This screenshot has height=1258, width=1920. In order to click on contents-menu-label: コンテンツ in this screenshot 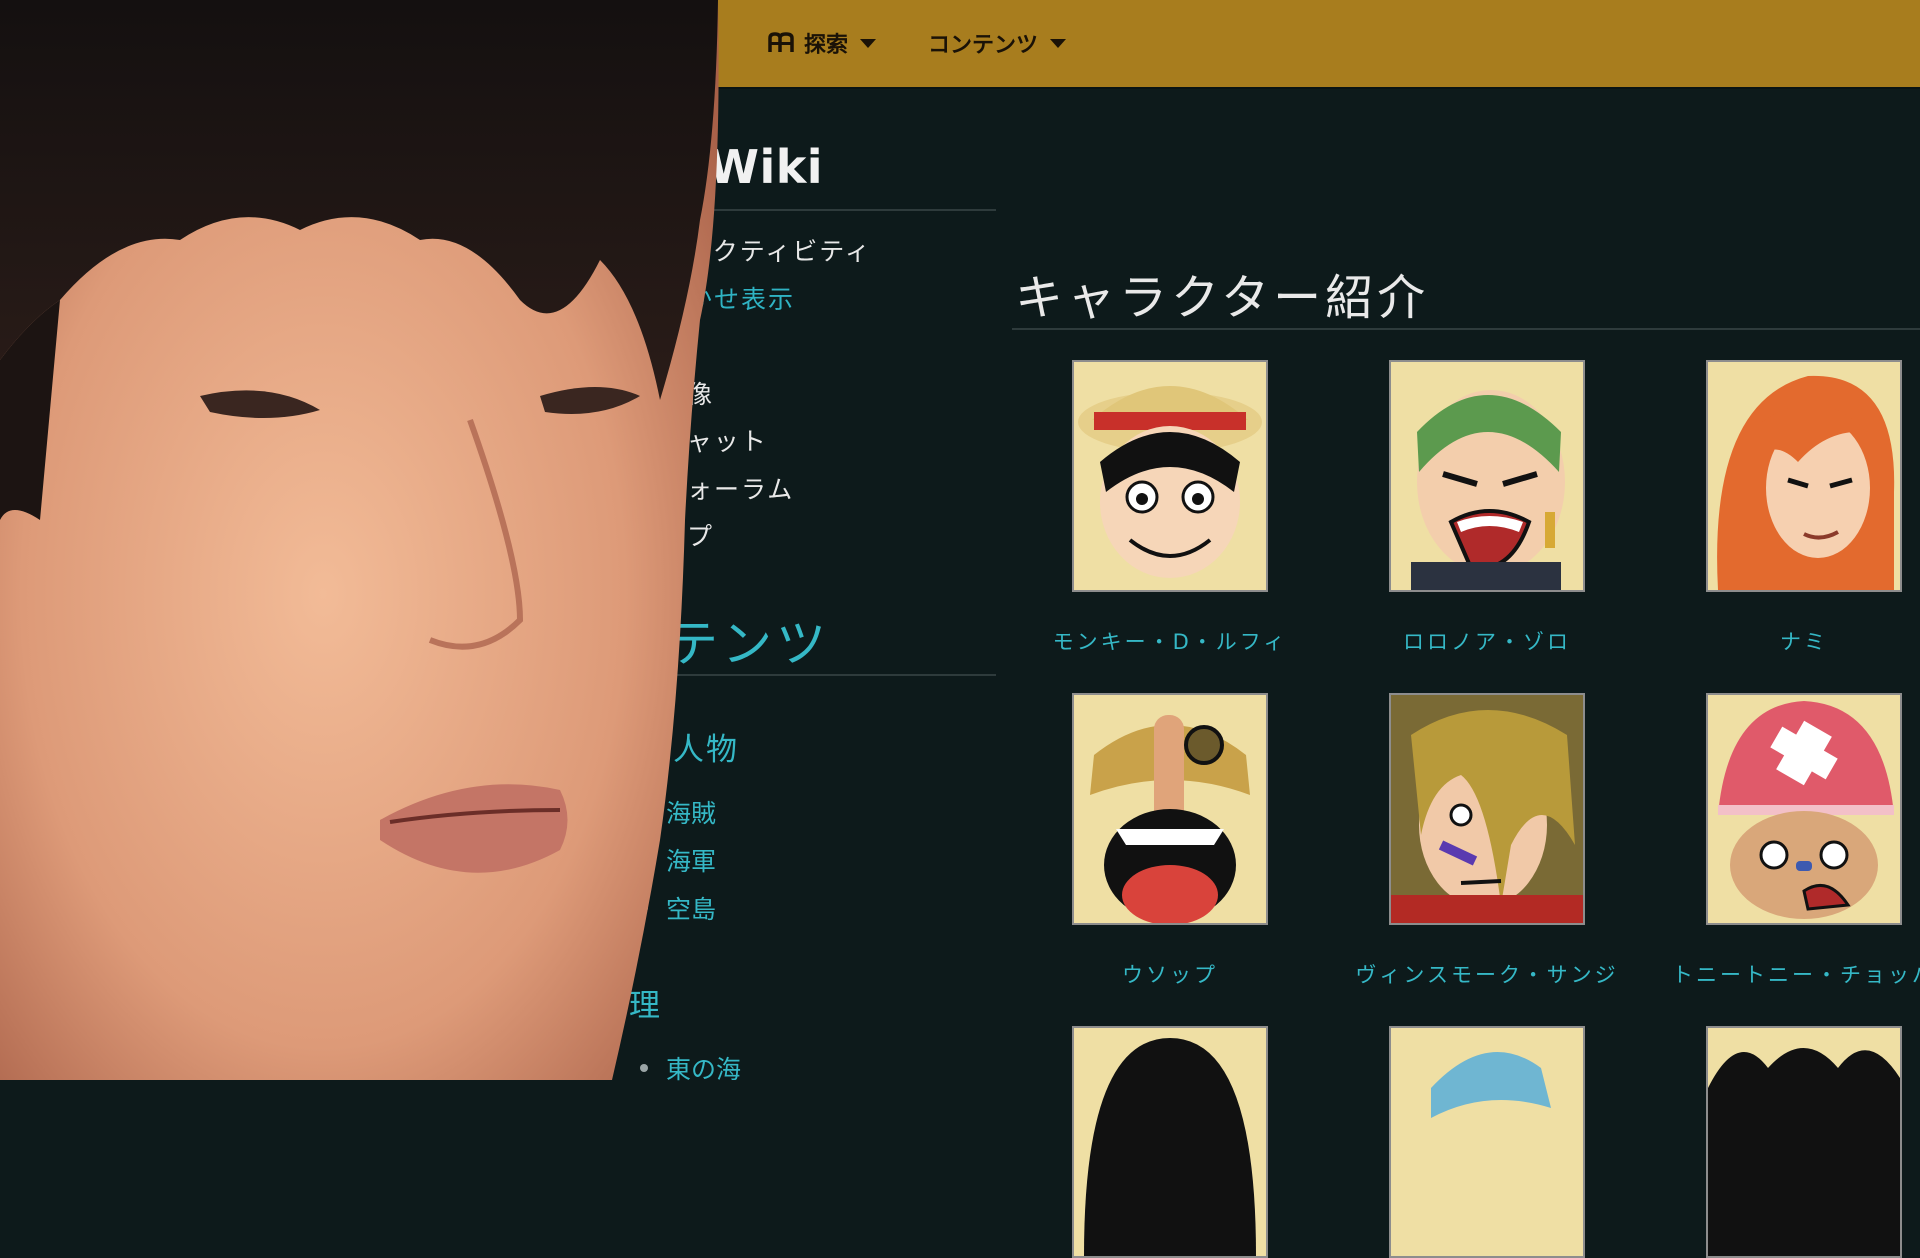, I will do `click(983, 45)`.